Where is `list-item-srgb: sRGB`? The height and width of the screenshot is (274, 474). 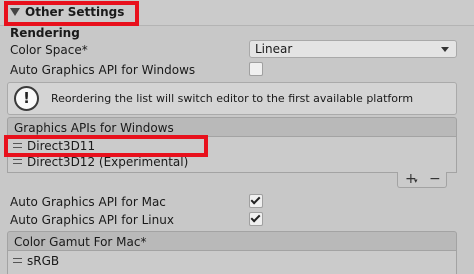
list-item-srgb: sRGB is located at coordinates (232, 261).